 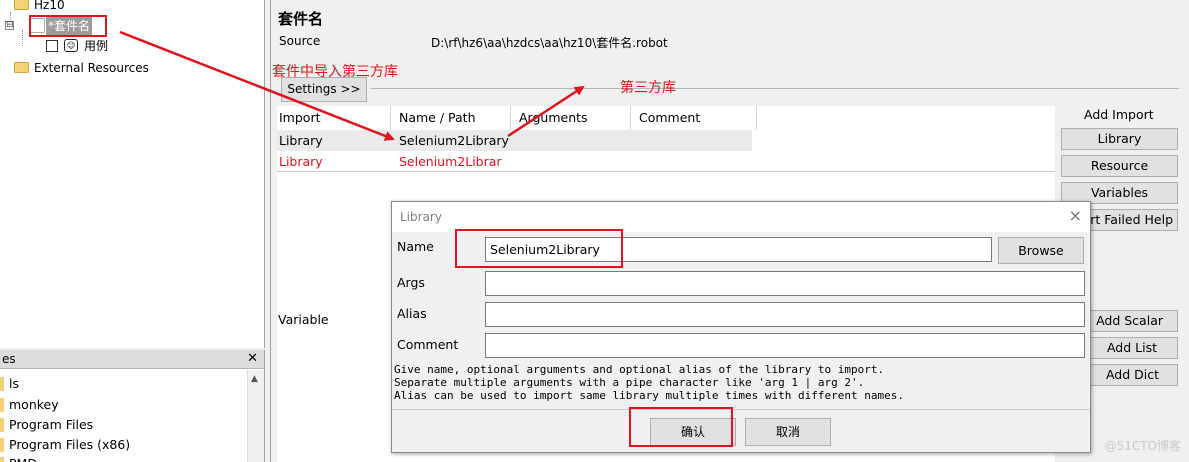 I want to click on args-input, so click(x=785, y=283).